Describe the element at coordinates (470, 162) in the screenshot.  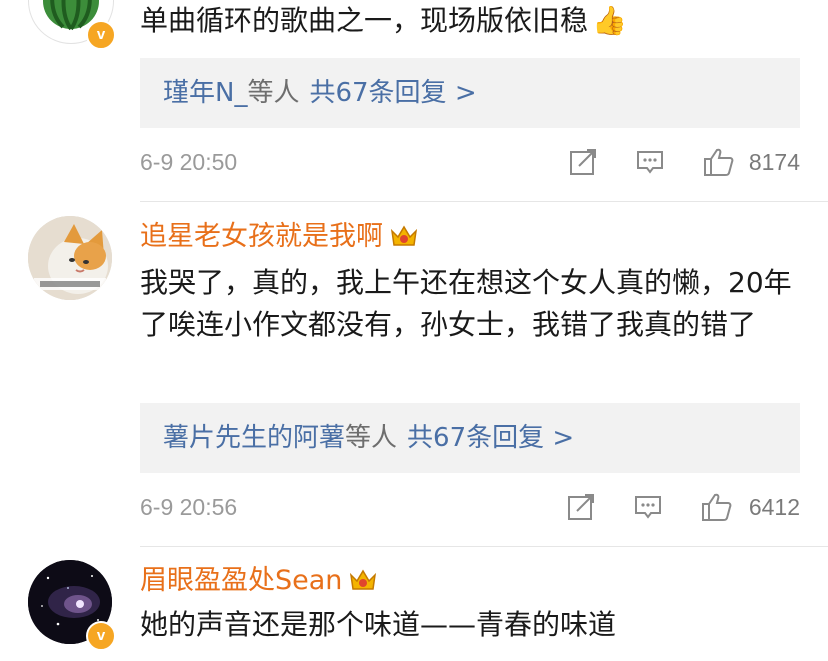
I see `comment-meta: 6-9 20:50 8174` at that location.